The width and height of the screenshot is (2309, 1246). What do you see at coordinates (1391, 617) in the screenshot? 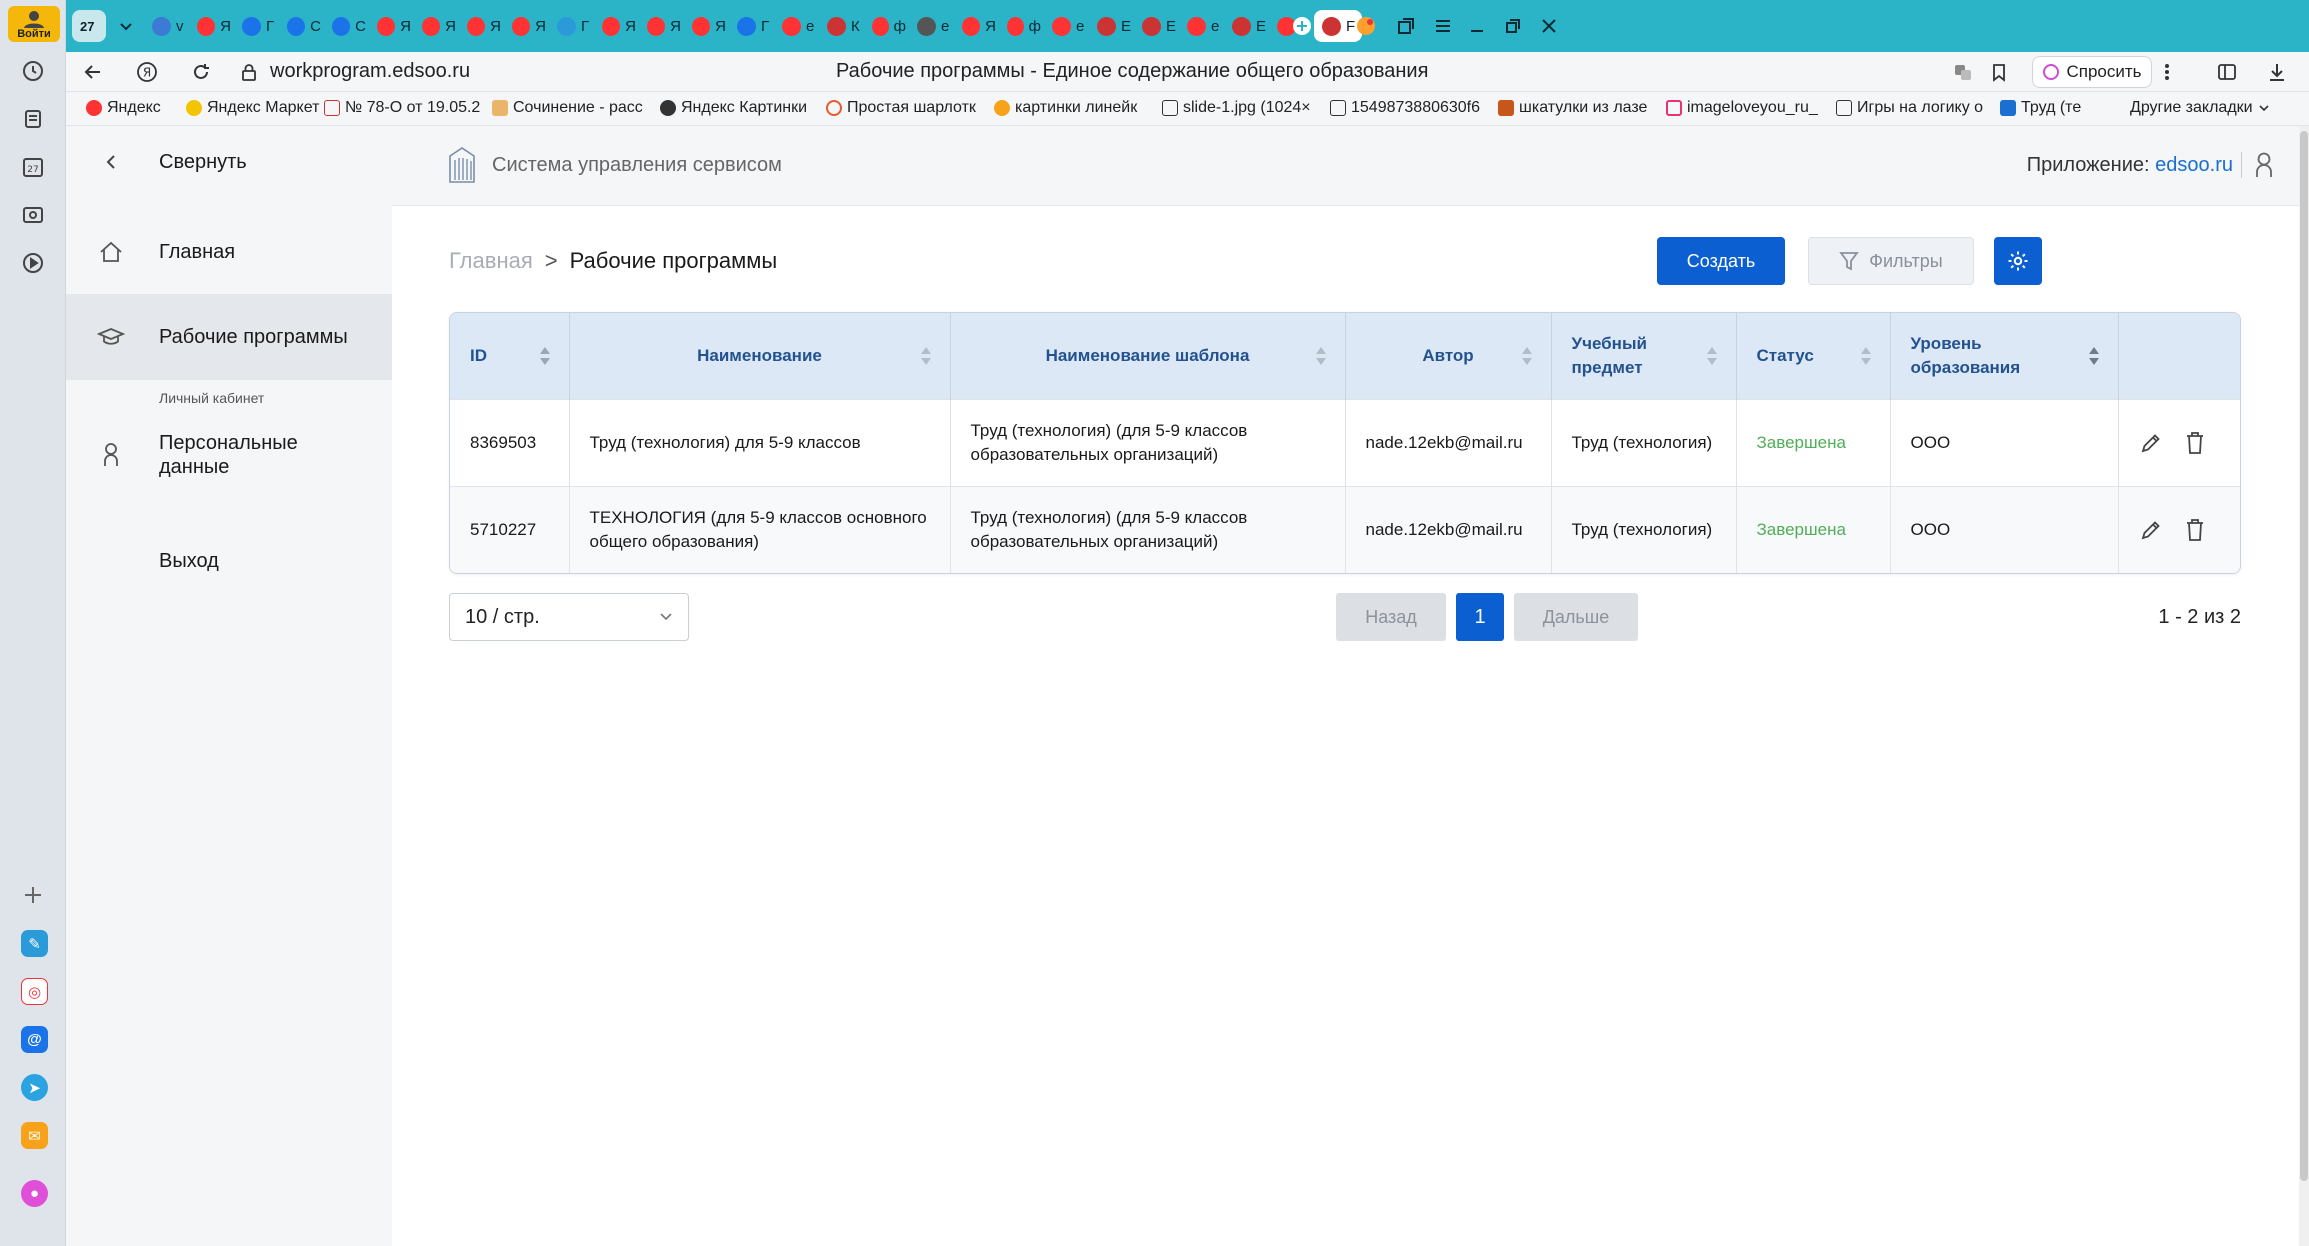
I see `prev-page-button: Назад` at bounding box center [1391, 617].